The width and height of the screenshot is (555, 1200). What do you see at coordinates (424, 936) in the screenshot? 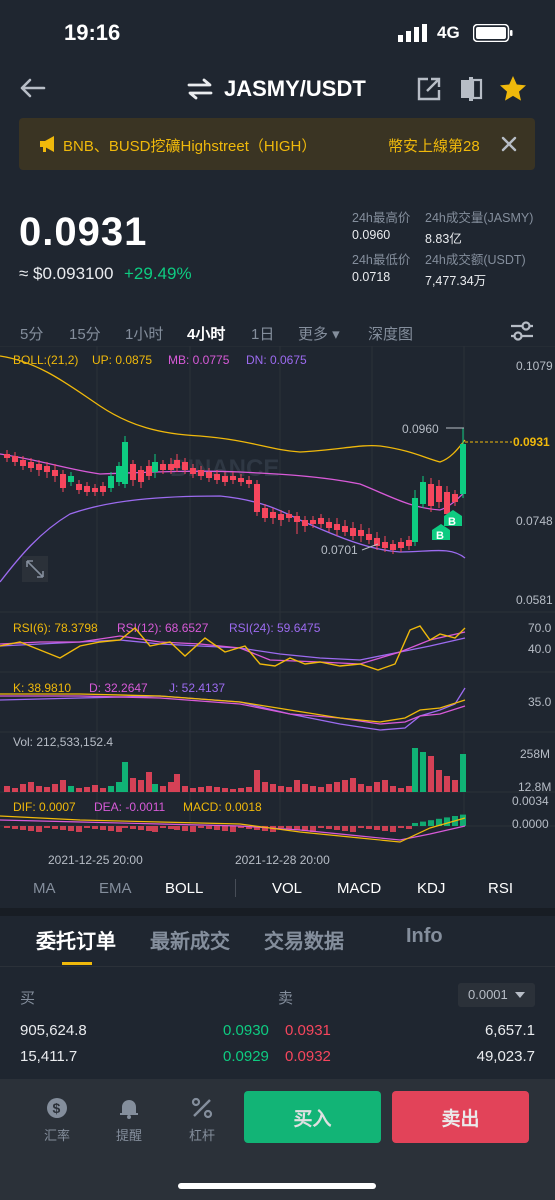
I see `tab-info: Info` at bounding box center [424, 936].